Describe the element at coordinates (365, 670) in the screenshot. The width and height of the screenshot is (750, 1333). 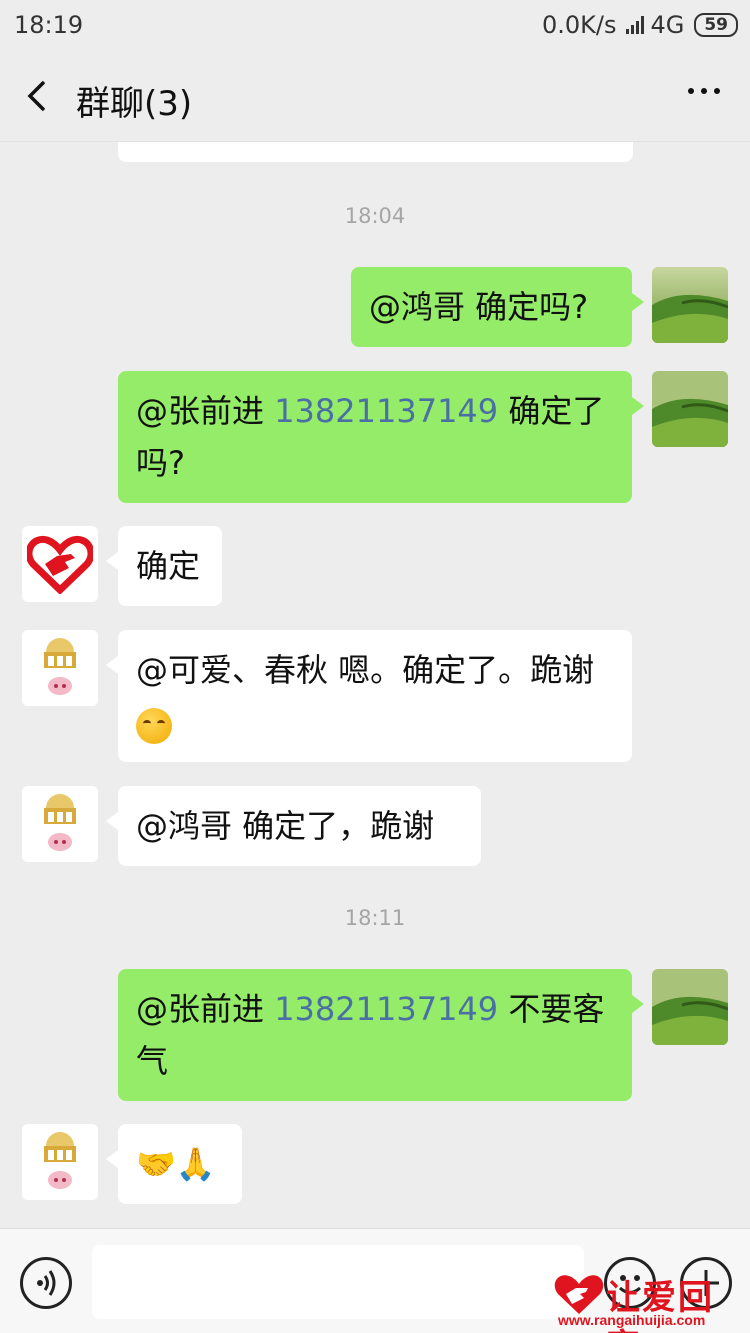
I see `message-text: @可爱、春秋 嗯。确定了。跪谢` at that location.